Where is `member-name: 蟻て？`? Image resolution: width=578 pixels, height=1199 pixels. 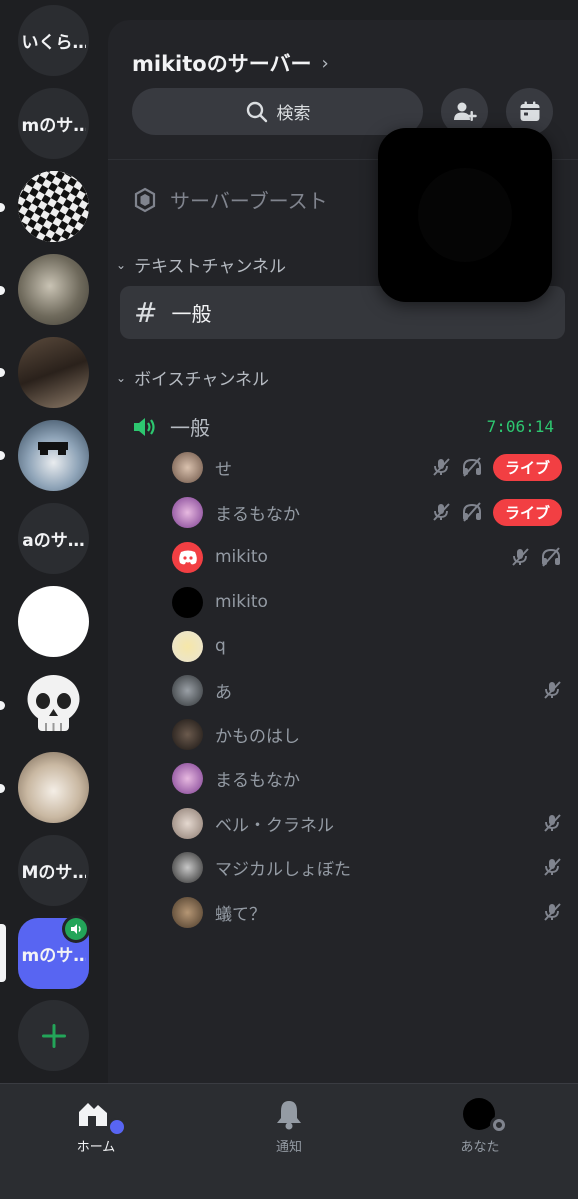
member-name: 蟻て？ is located at coordinates (240, 914).